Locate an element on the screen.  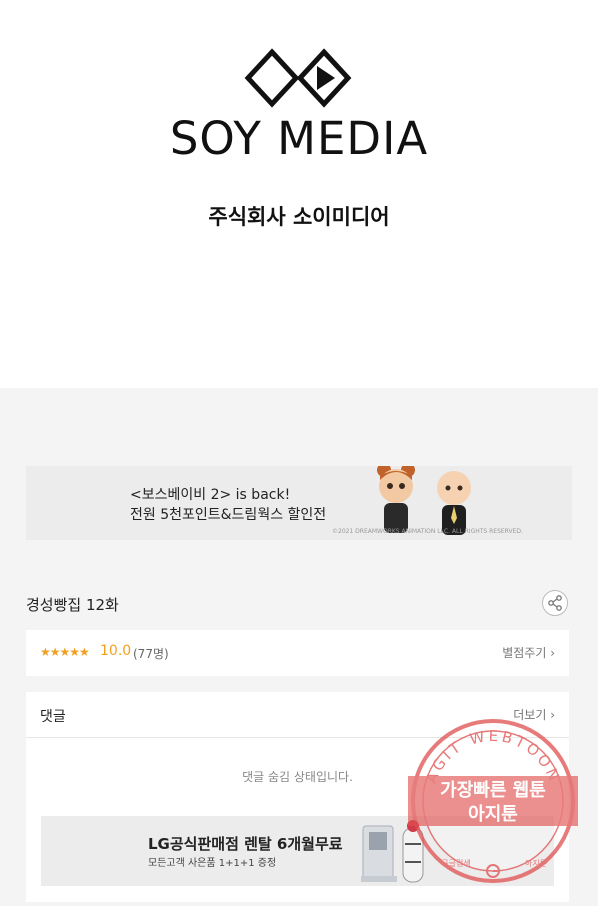
rating-score: 10.0 is located at coordinates (116, 651).